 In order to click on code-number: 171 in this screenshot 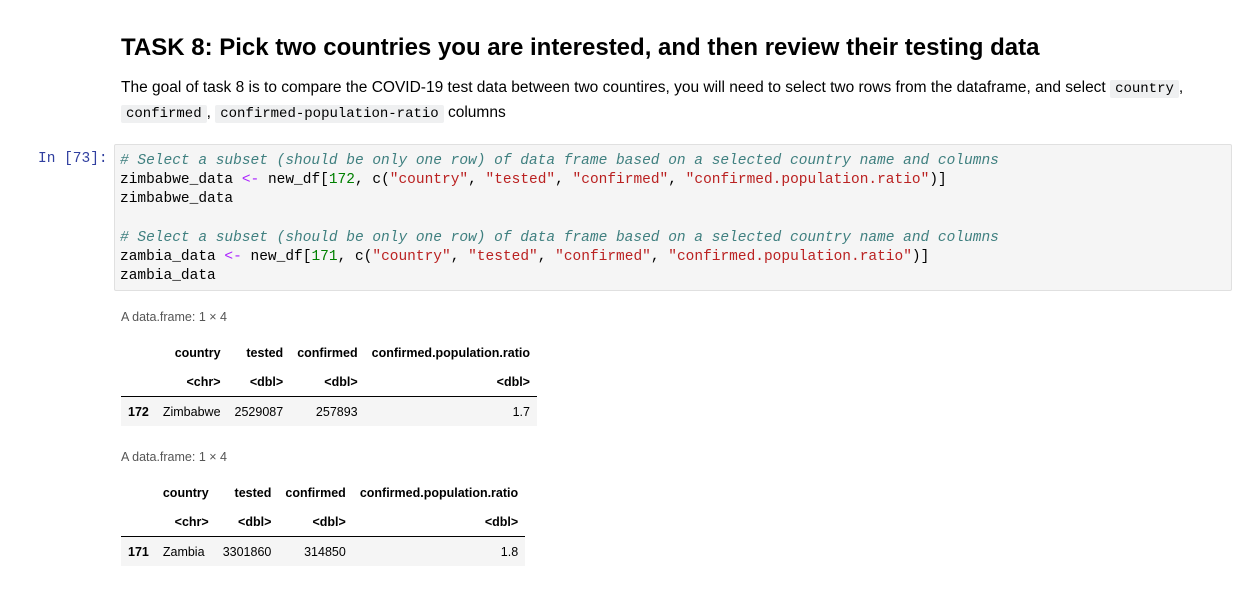, I will do `click(324, 257)`.